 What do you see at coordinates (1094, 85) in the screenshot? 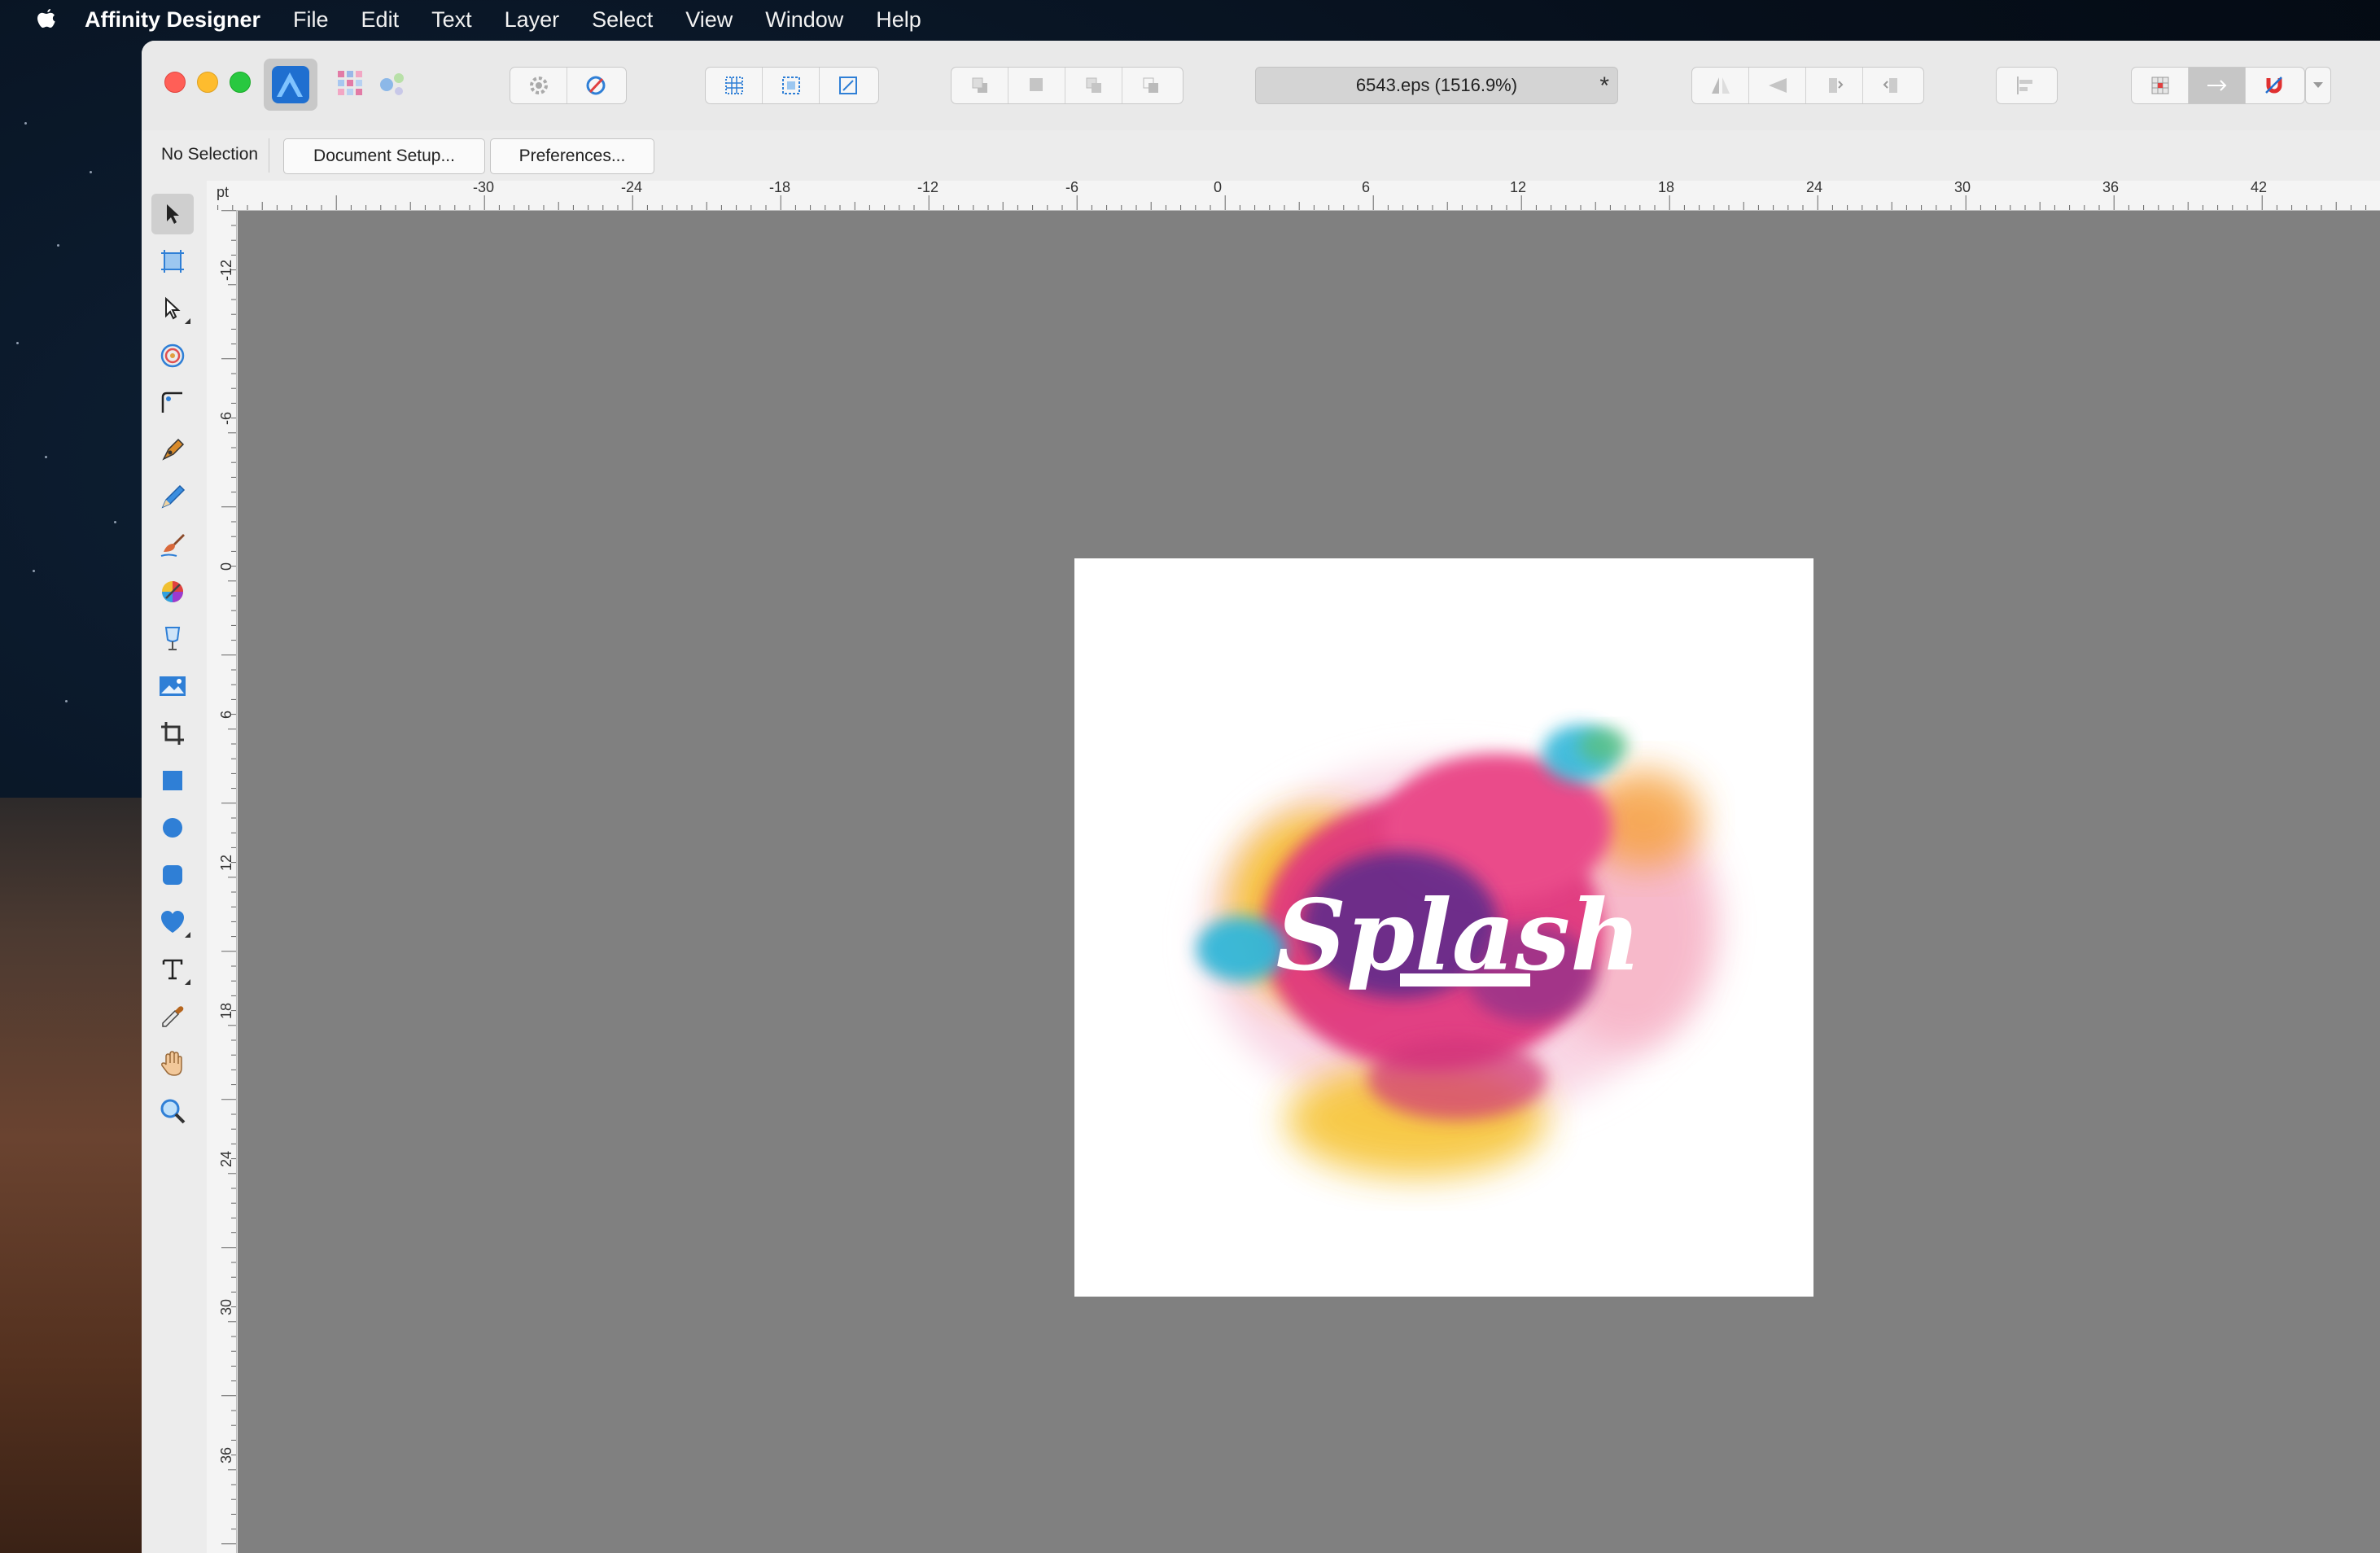
I see `move-forward-one-button` at bounding box center [1094, 85].